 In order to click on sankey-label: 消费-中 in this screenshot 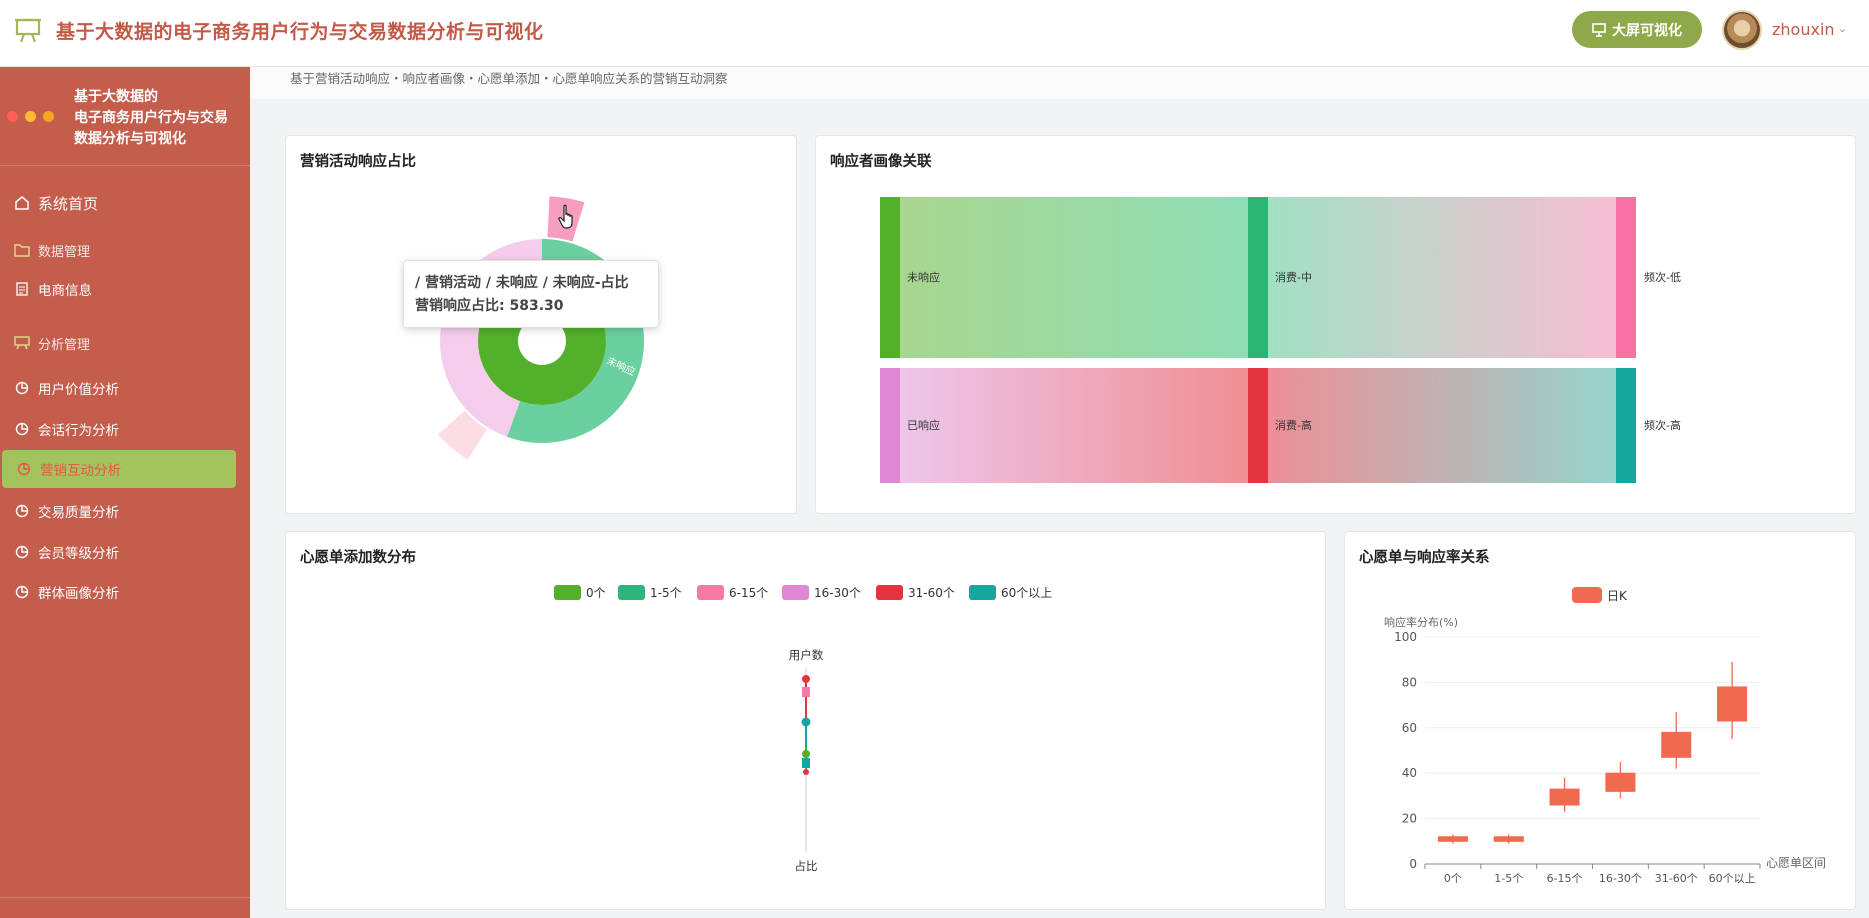, I will do `click(1293, 277)`.